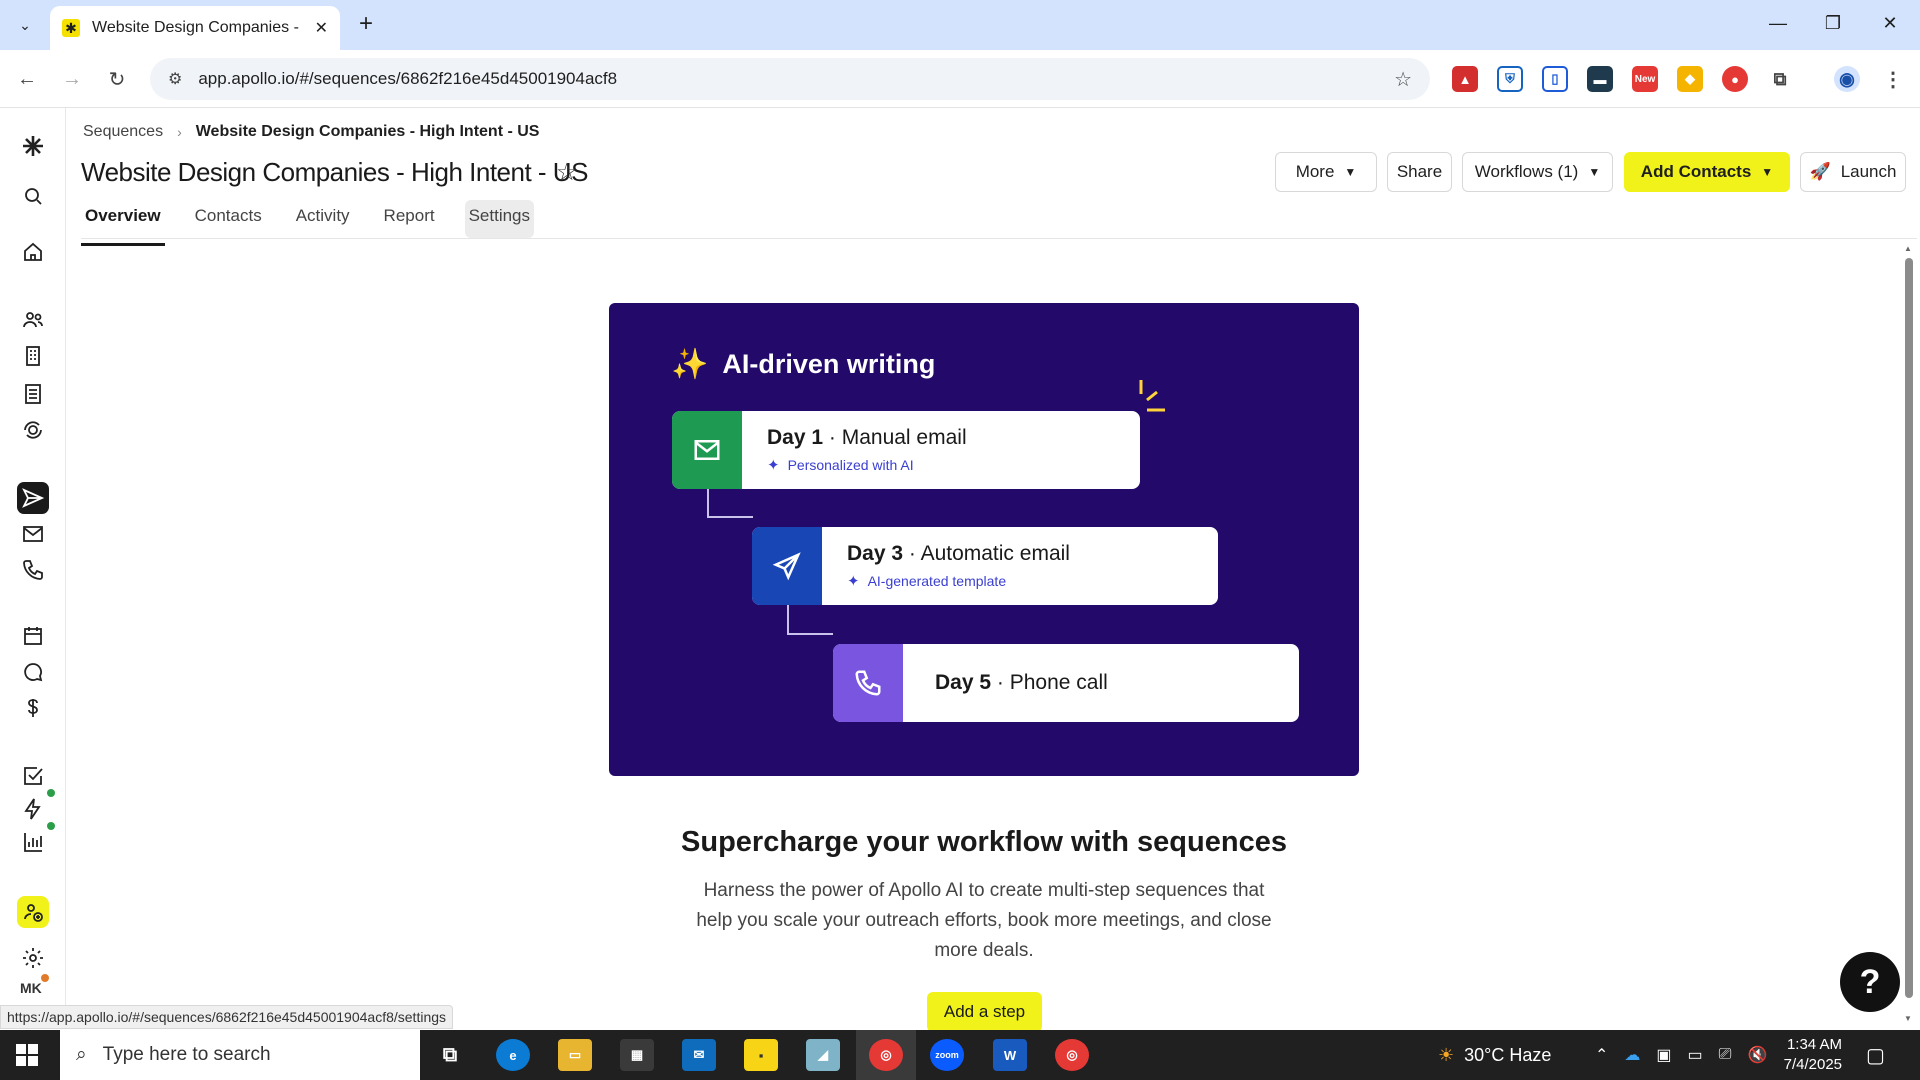 The image size is (1920, 1080). Describe the element at coordinates (787, 566) in the screenshot. I see `paper-plane-icon` at that location.